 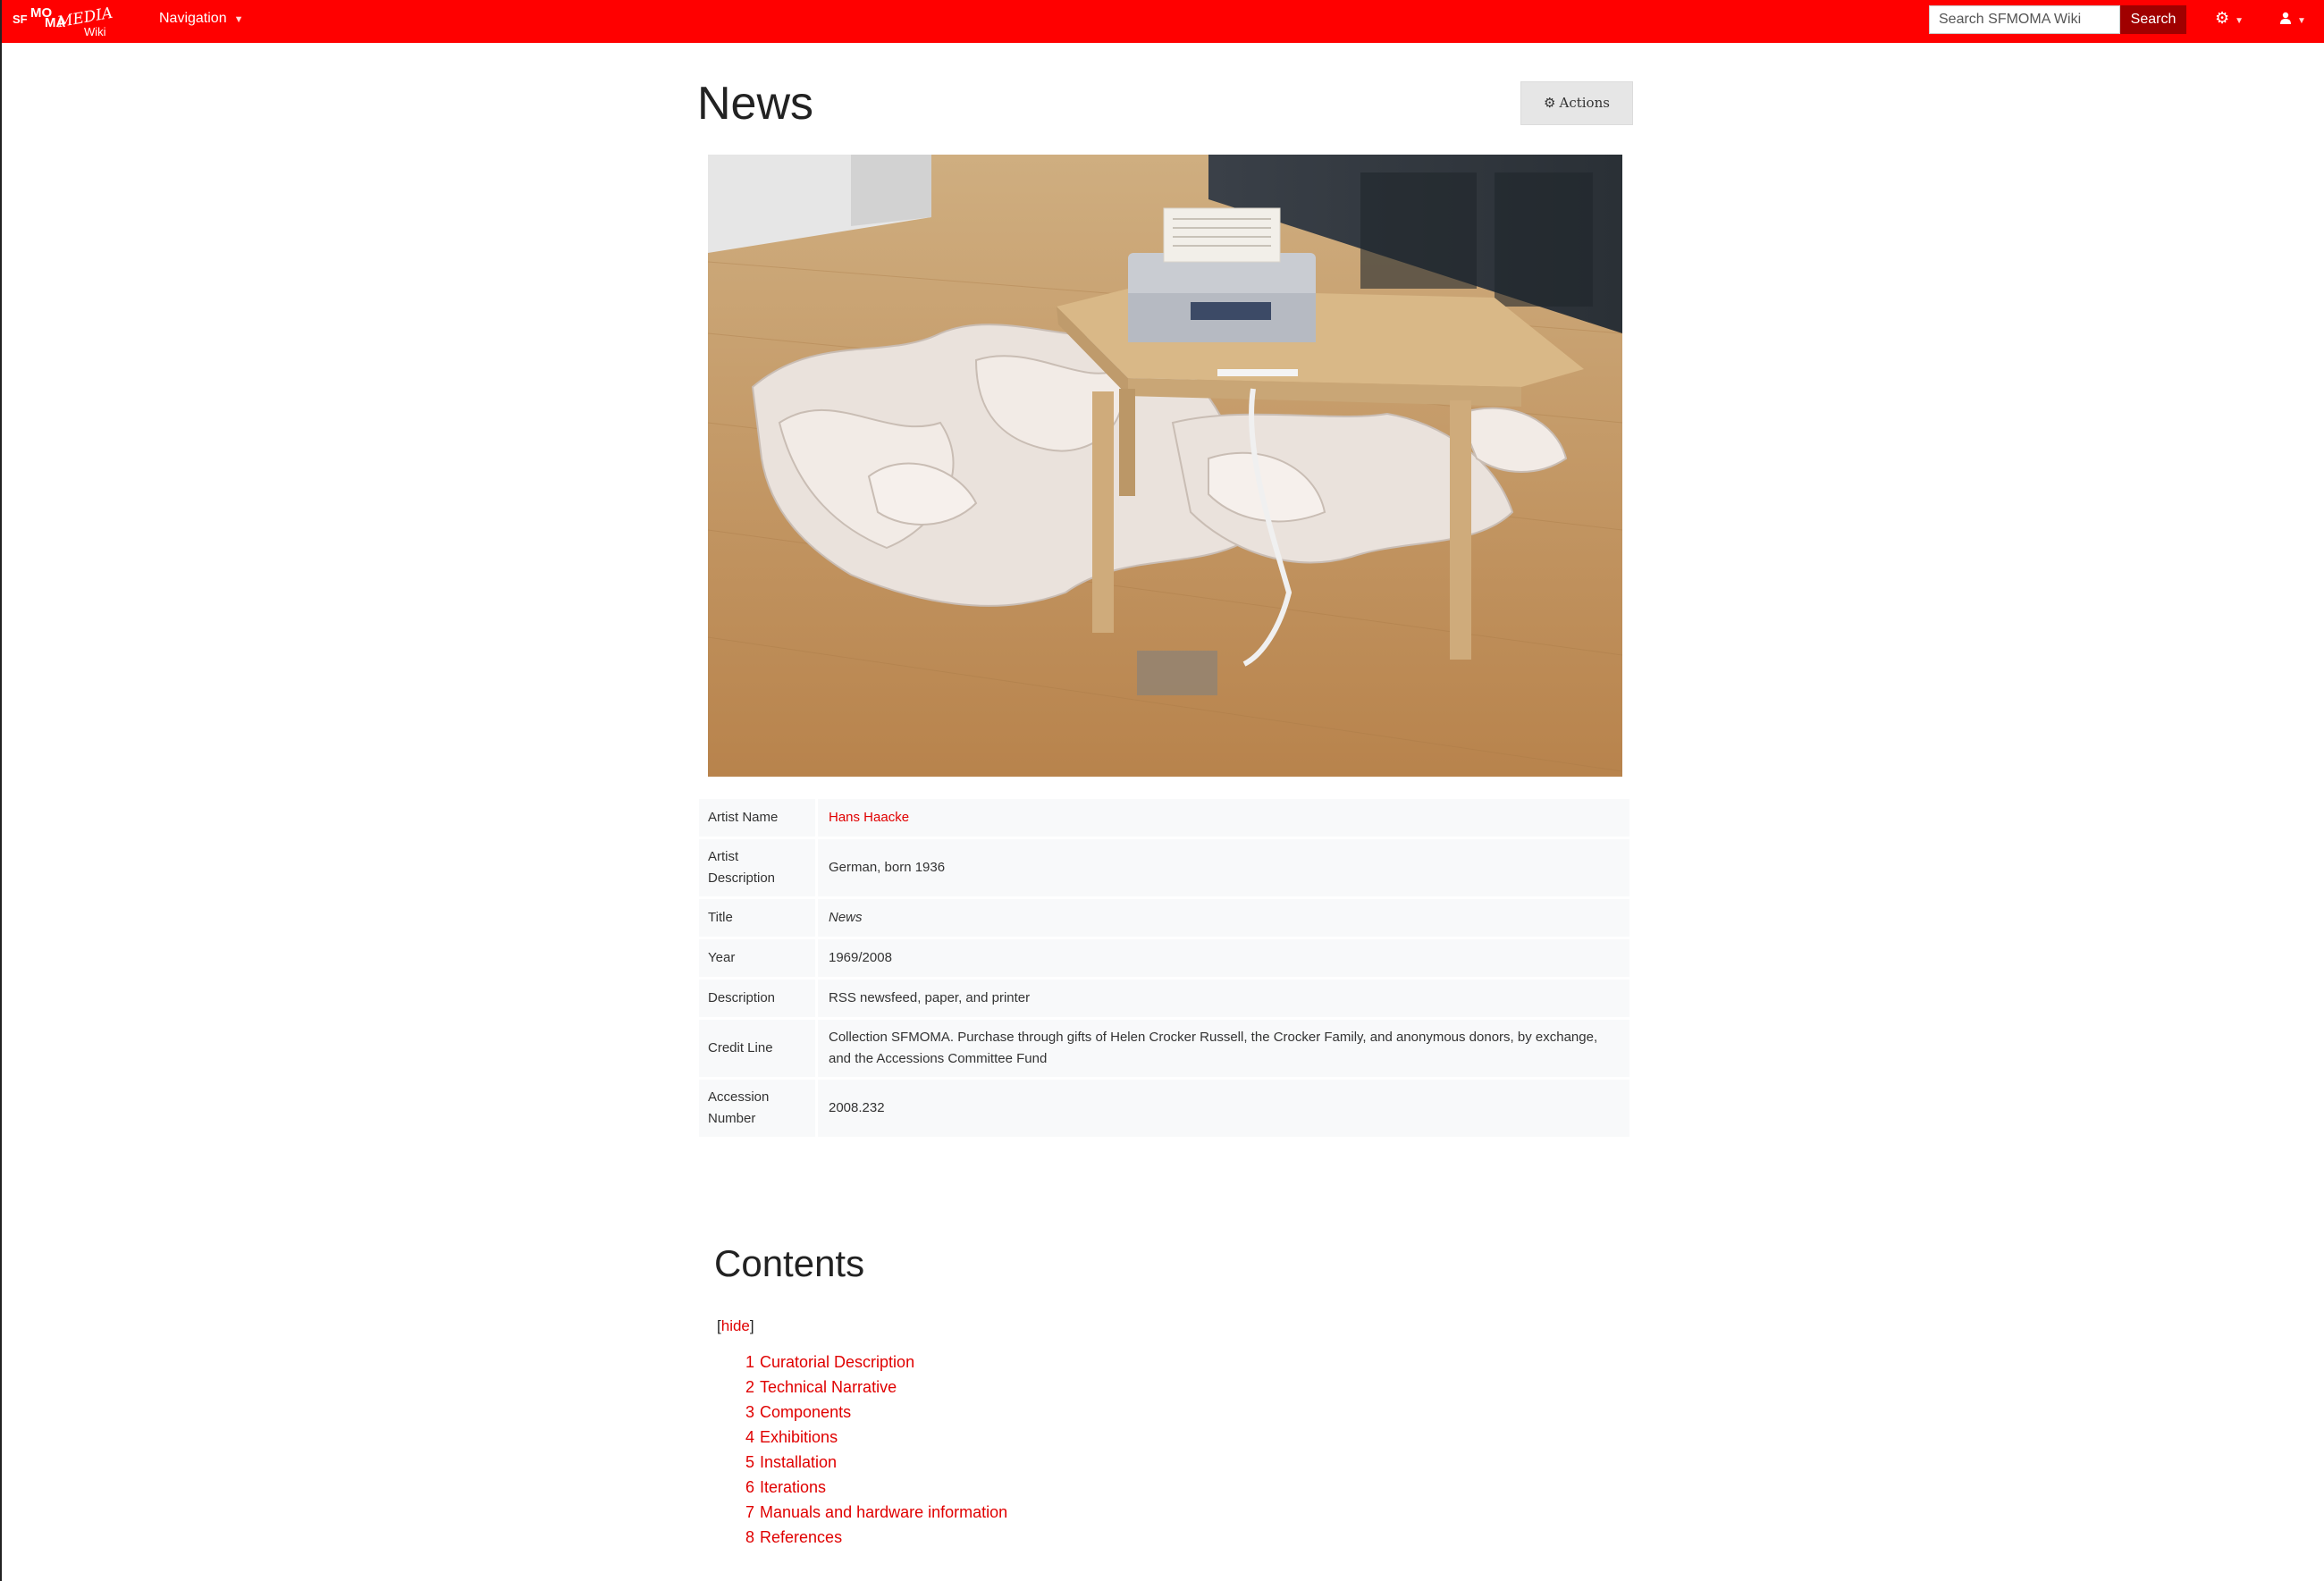 What do you see at coordinates (757, 818) in the screenshot?
I see `row-key: Artist Name` at bounding box center [757, 818].